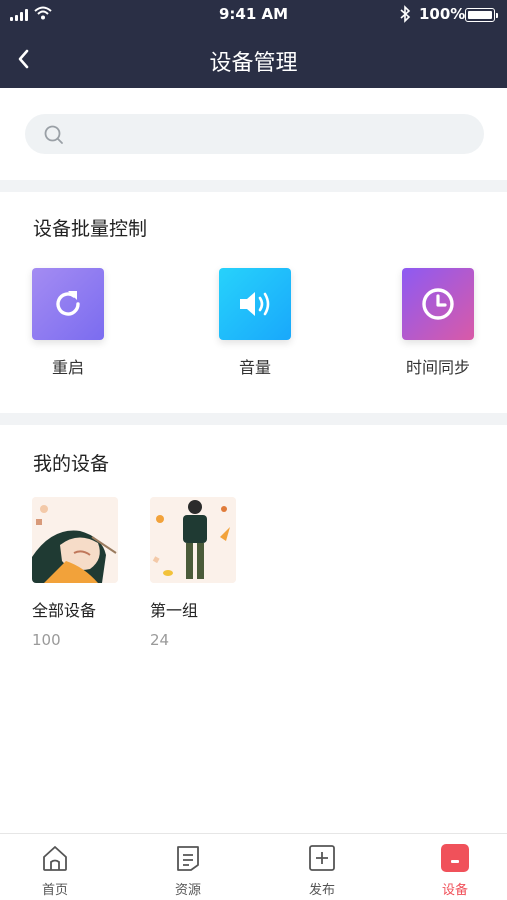  What do you see at coordinates (187, 890) in the screenshot?
I see `tab-label: 资源` at bounding box center [187, 890].